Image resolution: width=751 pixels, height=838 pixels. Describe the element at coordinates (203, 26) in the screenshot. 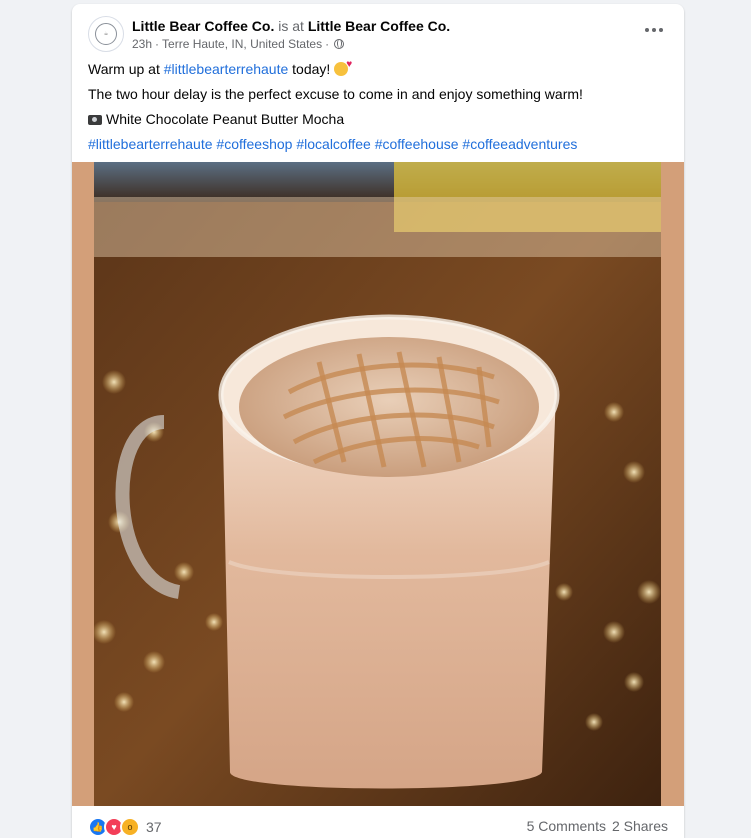

I see `author-link: Little Bear Coffee Co.` at that location.